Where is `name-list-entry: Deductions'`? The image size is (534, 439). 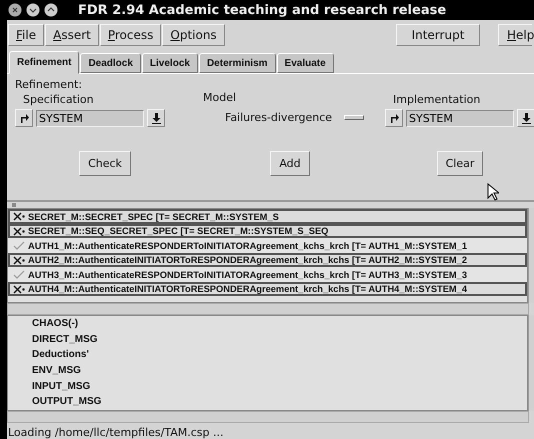
name-list-entry: Deductions' is located at coordinates (267, 355).